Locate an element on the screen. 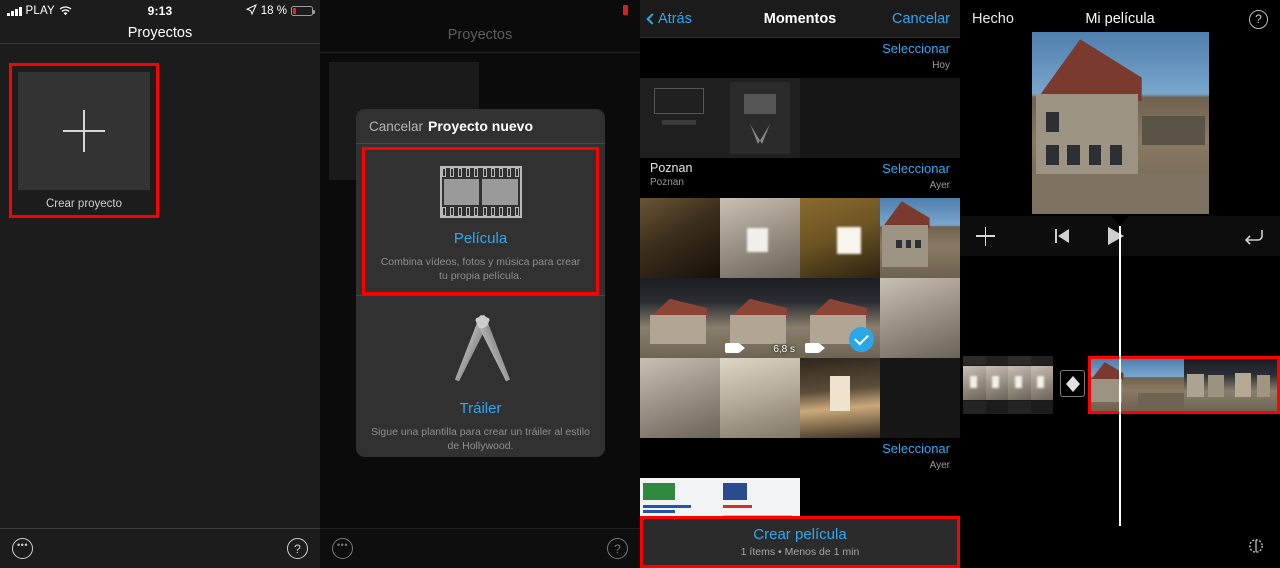 The height and width of the screenshot is (568, 1280). back-button: Atrás is located at coordinates (669, 18).